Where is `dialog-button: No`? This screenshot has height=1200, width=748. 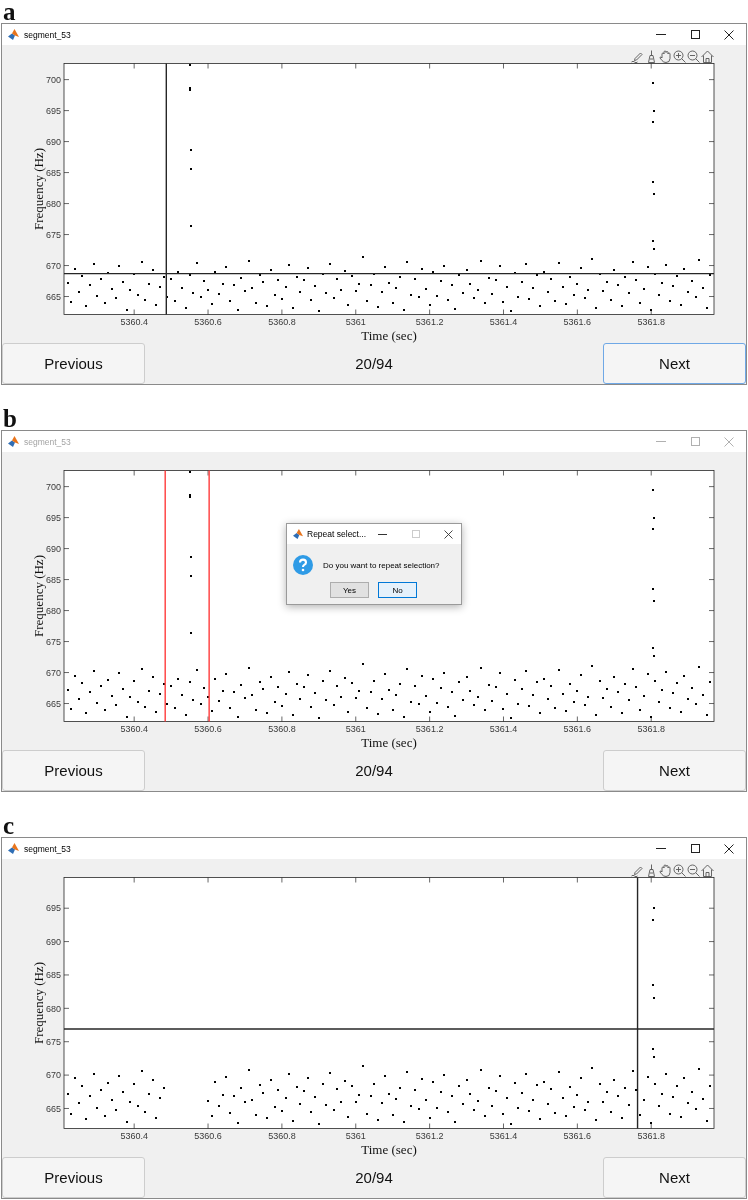 dialog-button: No is located at coordinates (397, 590).